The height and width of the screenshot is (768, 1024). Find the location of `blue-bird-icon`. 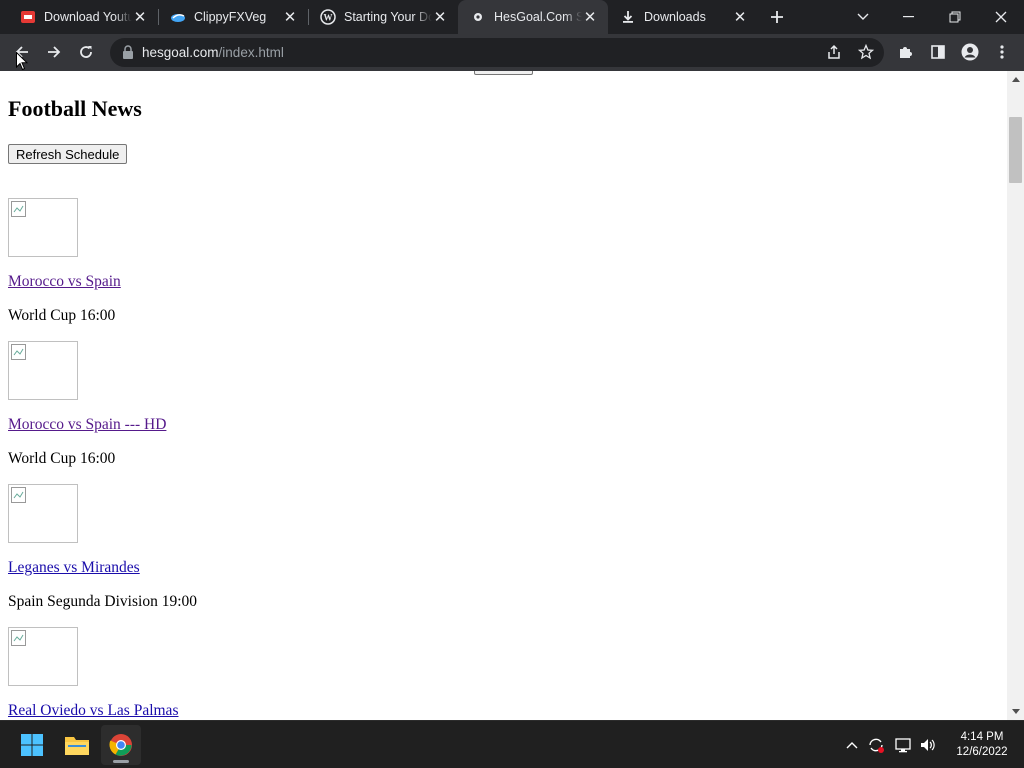

blue-bird-icon is located at coordinates (178, 17).